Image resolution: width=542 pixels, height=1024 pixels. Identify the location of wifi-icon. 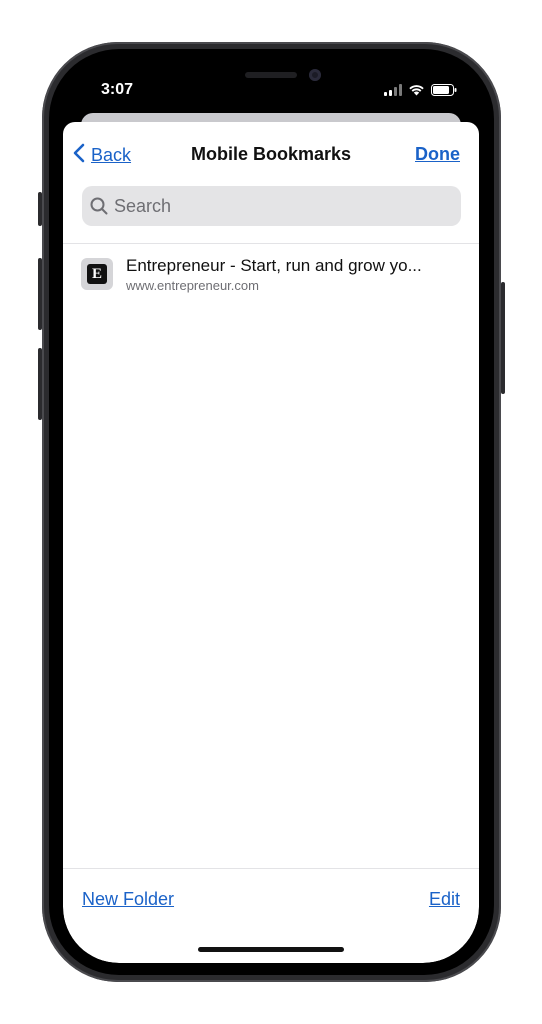
(416, 92).